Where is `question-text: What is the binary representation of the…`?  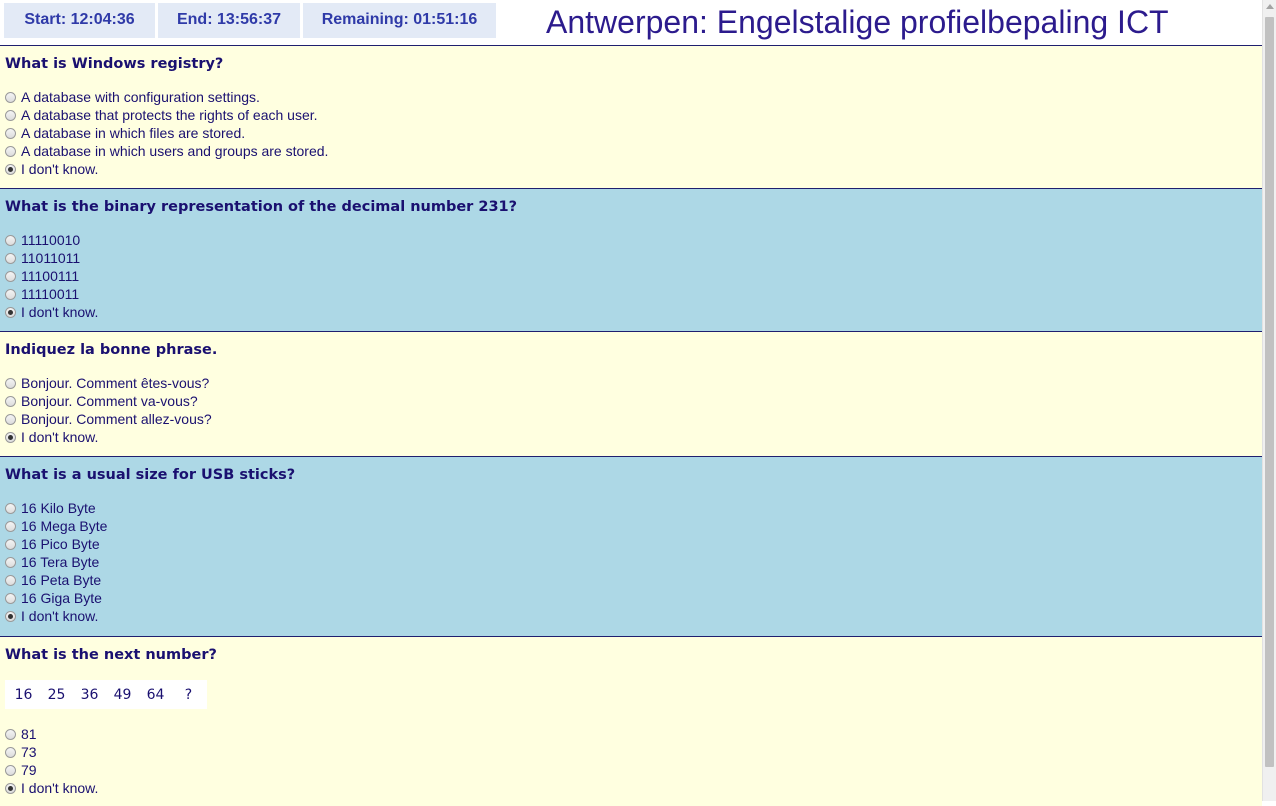
question-text: What is the binary representation of the… is located at coordinates (261, 207).